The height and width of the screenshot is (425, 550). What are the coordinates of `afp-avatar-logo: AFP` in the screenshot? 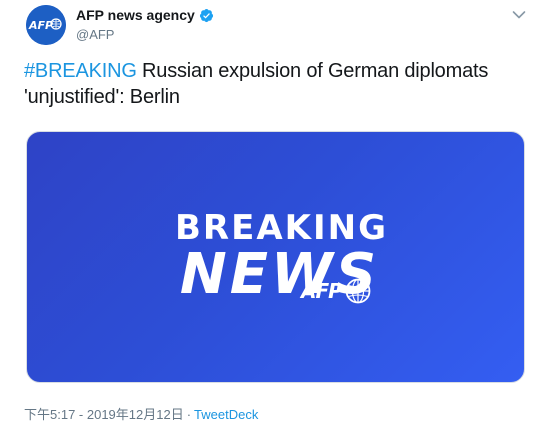 It's located at (46, 25).